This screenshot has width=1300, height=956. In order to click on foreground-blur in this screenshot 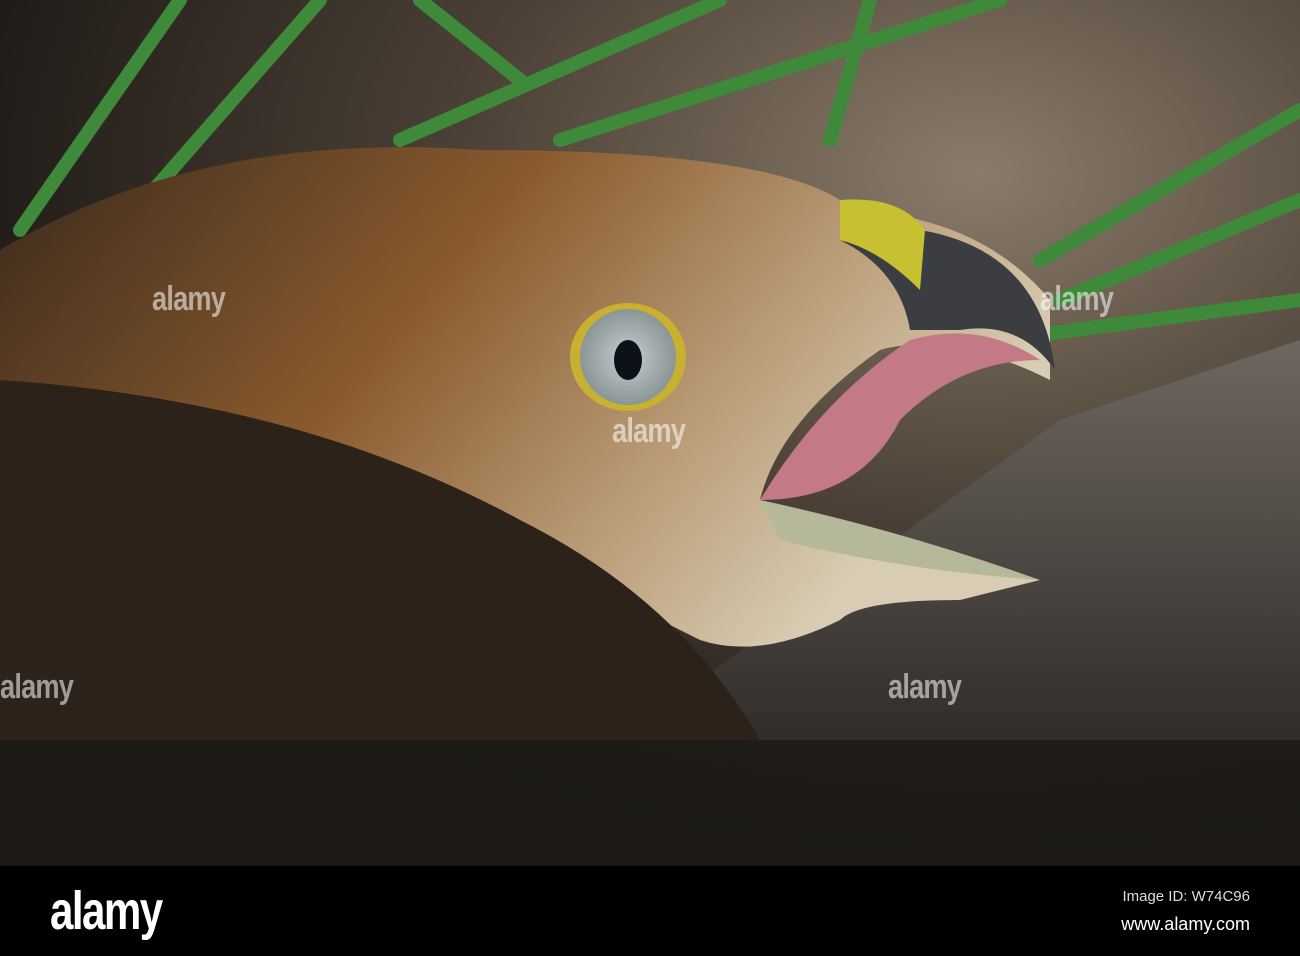, I will do `click(650, 803)`.